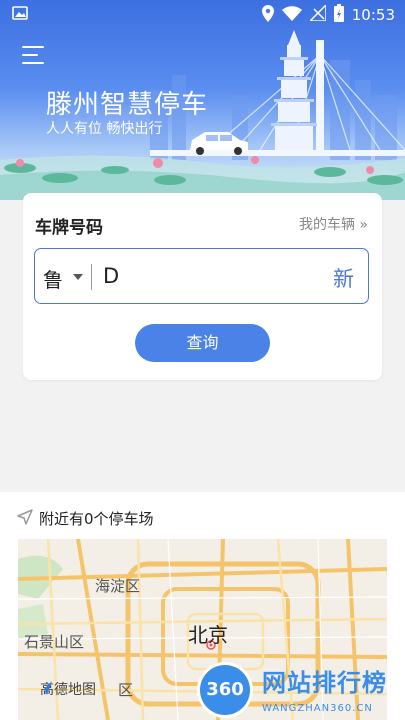 The width and height of the screenshot is (405, 720). I want to click on clock-time: 10:53, so click(373, 15).